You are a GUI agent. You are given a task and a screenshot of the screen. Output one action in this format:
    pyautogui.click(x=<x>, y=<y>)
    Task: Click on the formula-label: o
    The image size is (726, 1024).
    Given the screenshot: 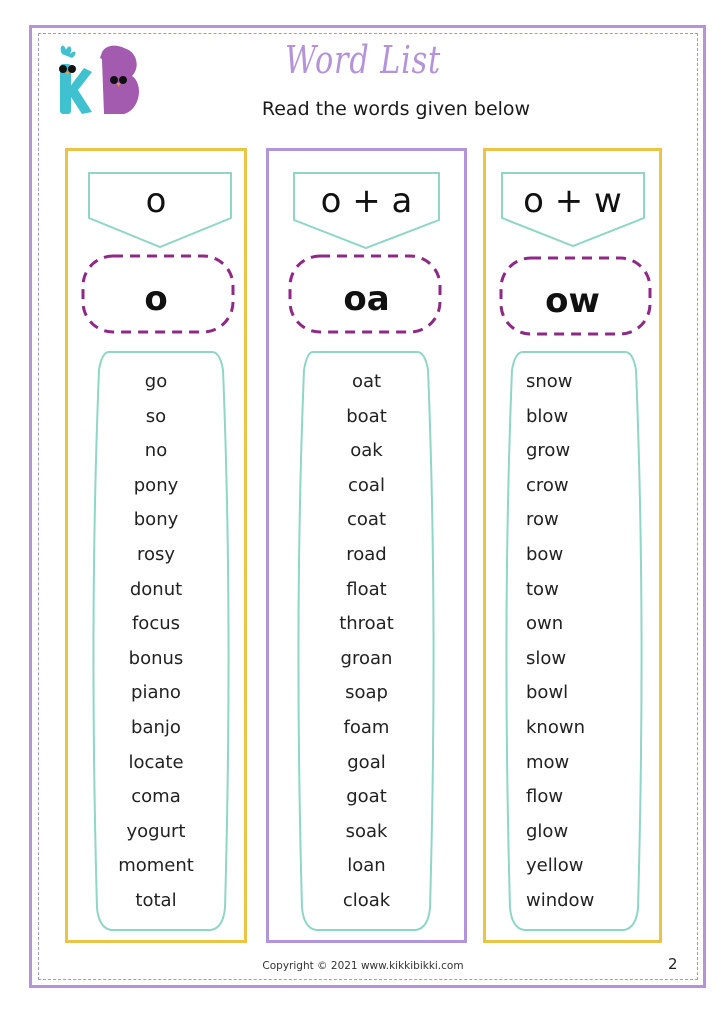 What is the action you would take?
    pyautogui.click(x=156, y=201)
    